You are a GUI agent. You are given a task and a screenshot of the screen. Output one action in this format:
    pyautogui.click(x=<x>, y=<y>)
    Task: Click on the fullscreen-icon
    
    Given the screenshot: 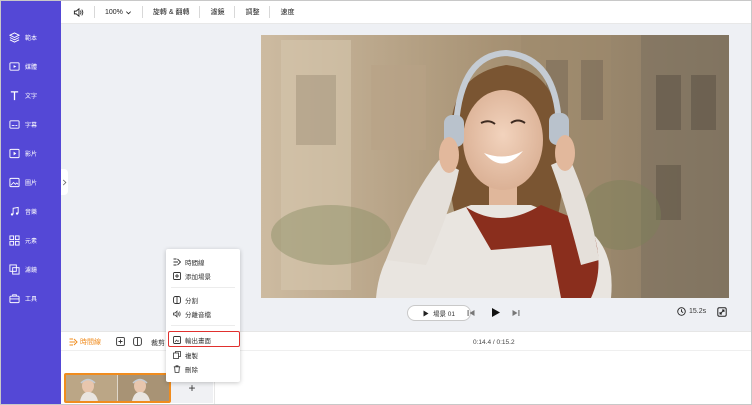 What is the action you would take?
    pyautogui.click(x=722, y=313)
    